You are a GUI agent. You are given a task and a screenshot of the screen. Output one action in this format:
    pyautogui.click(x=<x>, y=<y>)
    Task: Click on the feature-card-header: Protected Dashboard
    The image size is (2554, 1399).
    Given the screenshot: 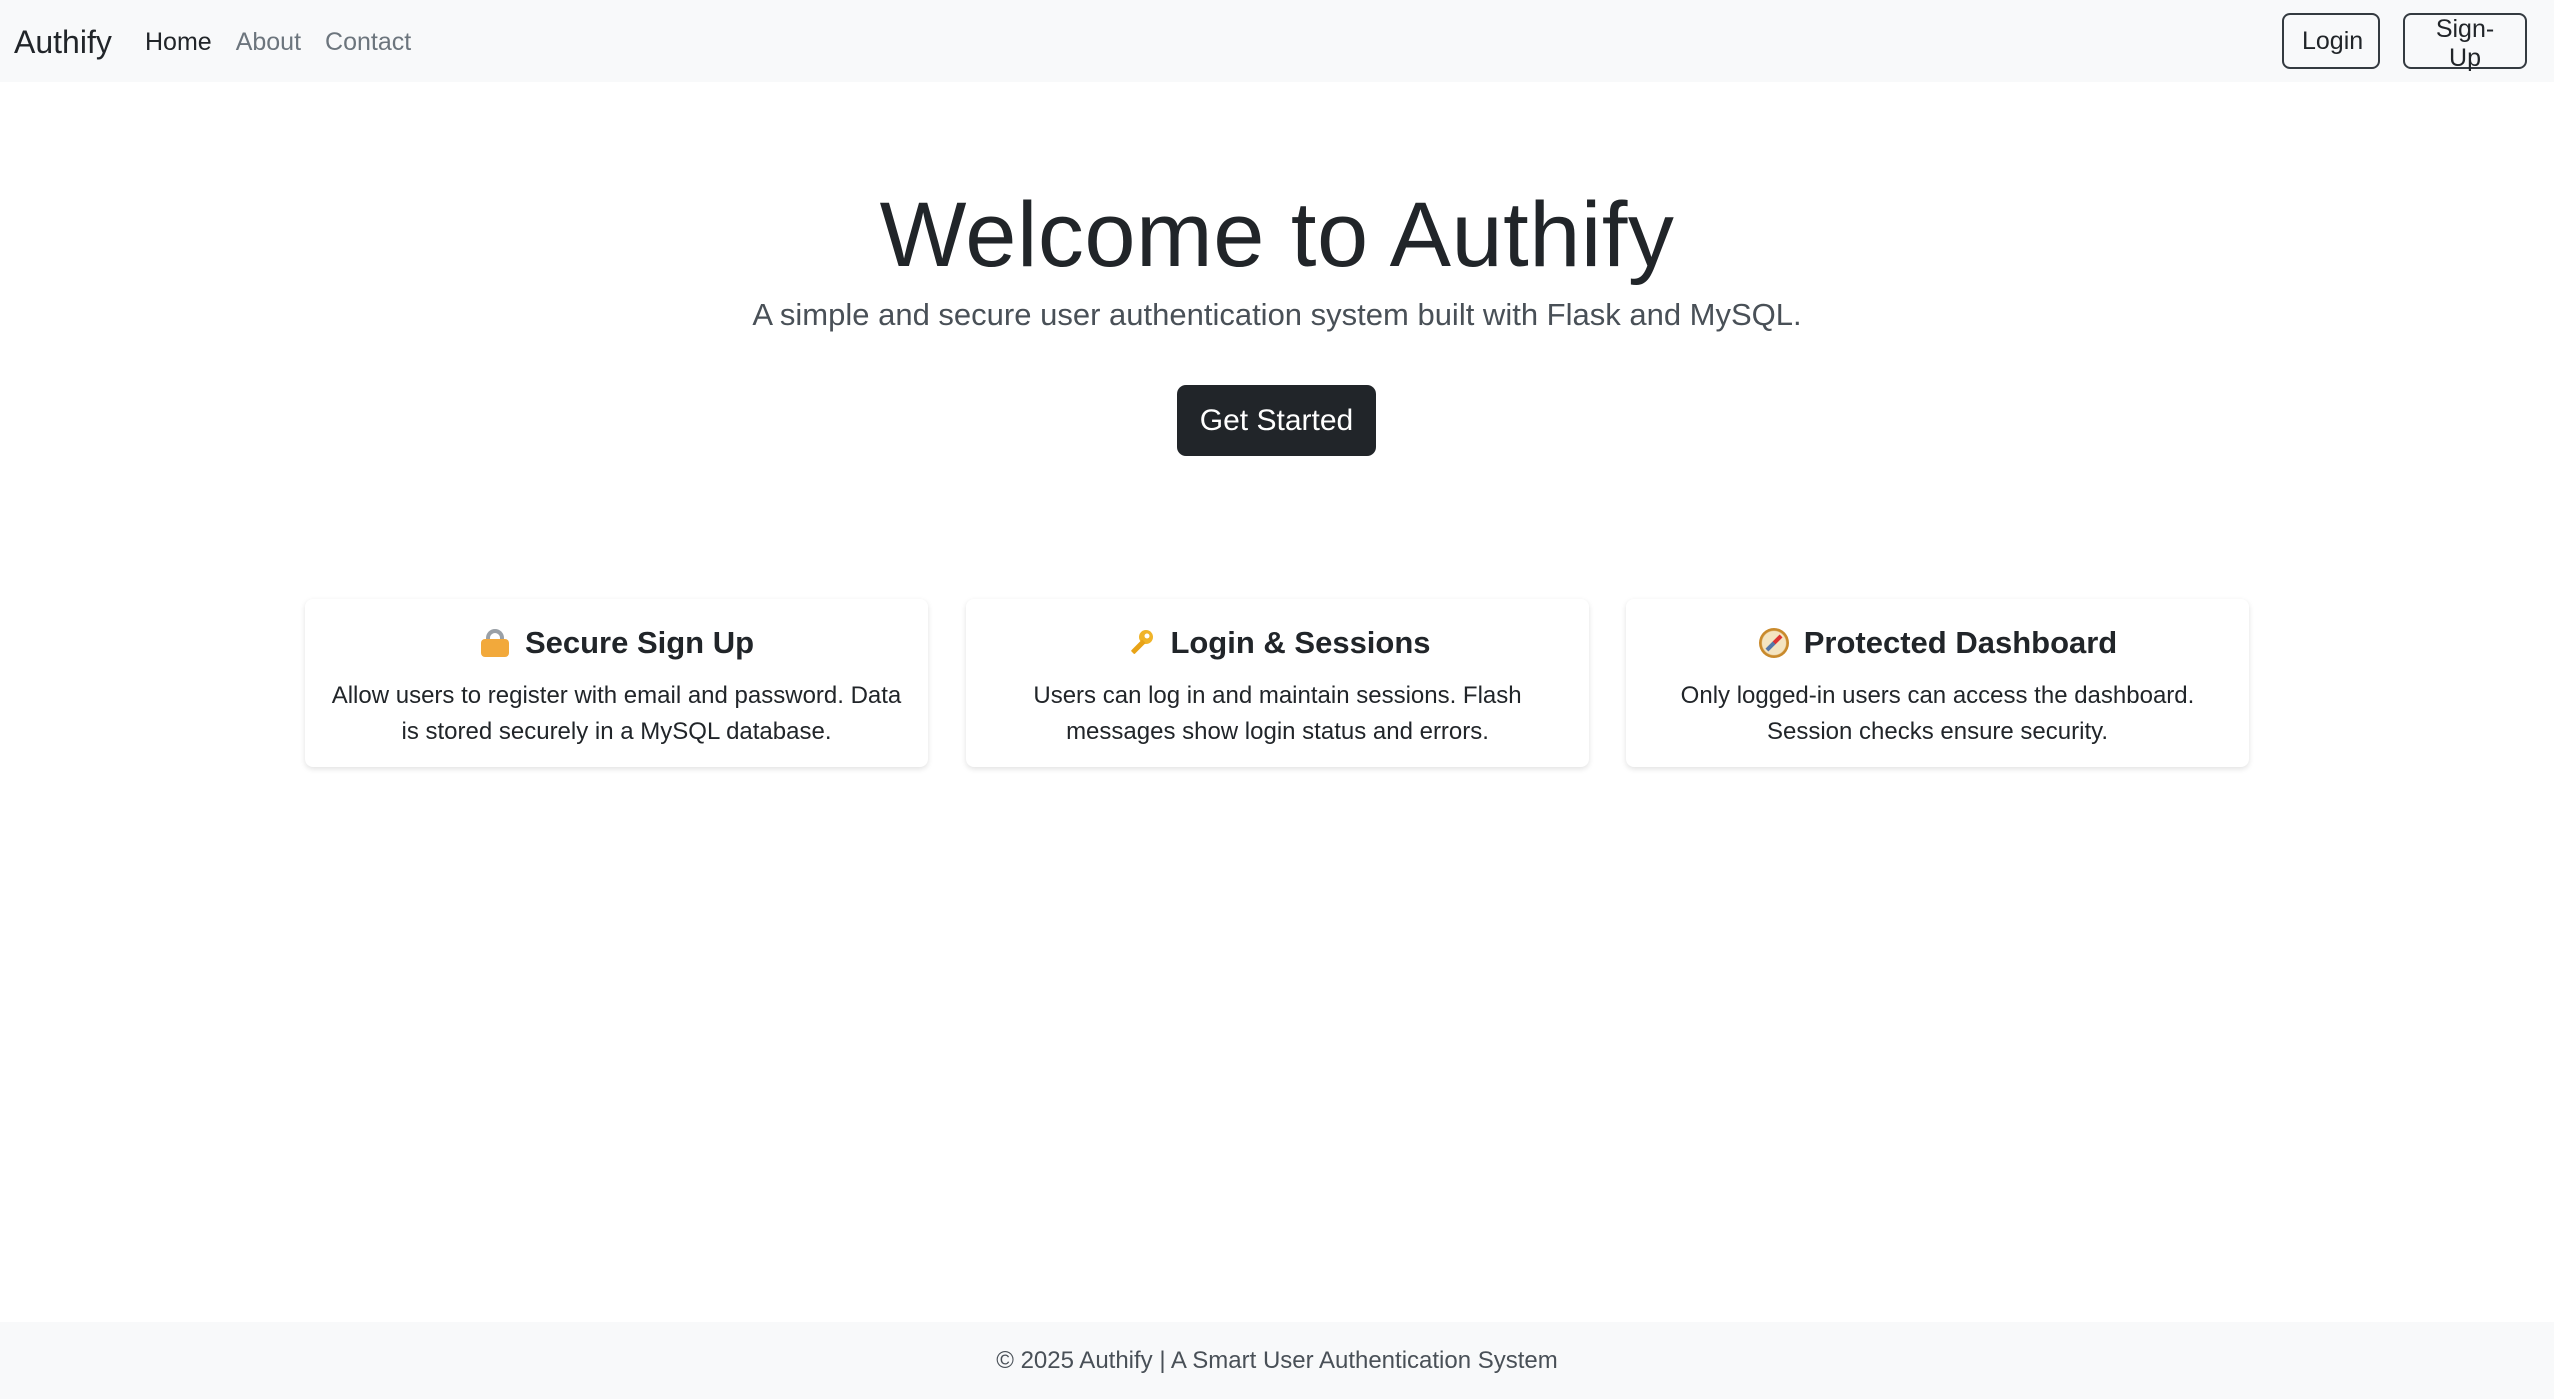 What is the action you would take?
    pyautogui.click(x=1937, y=643)
    